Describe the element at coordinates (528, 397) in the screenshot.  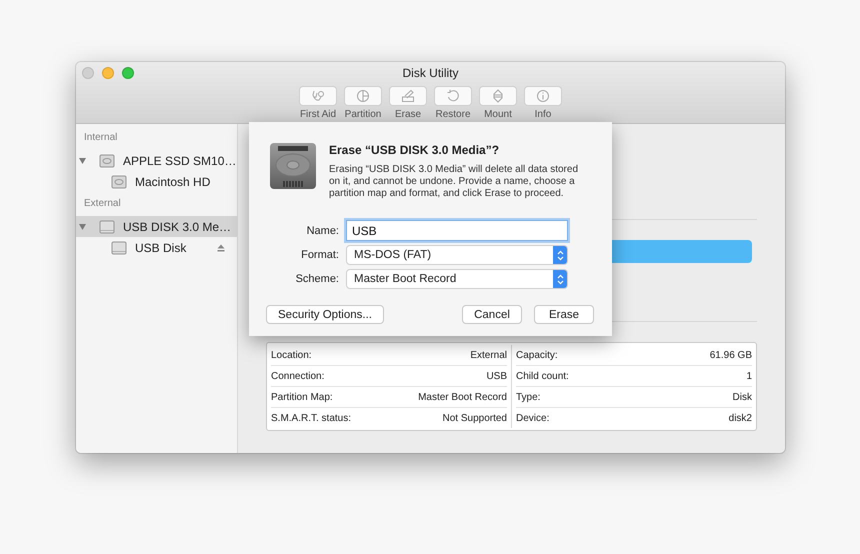
I see `info-label: Type:` at that location.